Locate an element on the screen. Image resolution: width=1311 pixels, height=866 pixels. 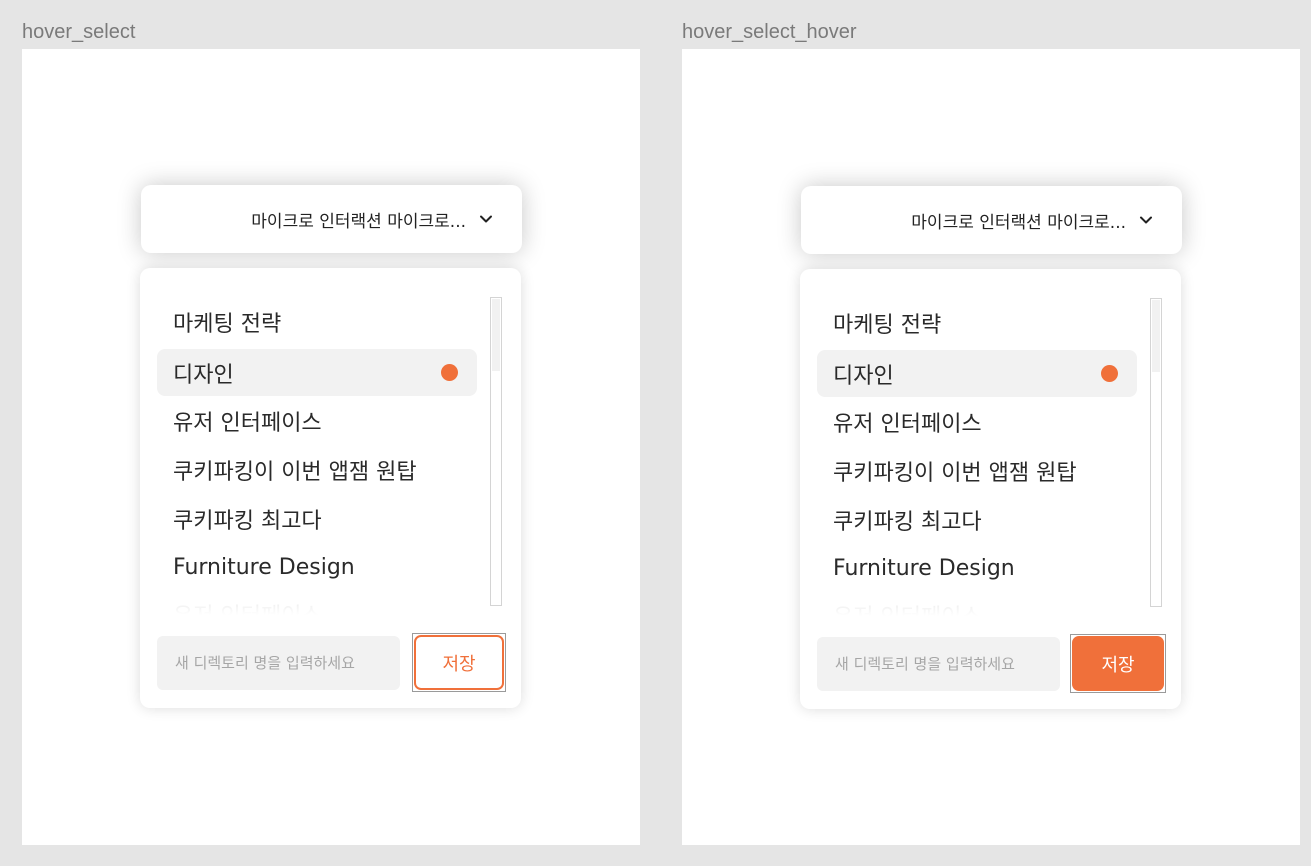
frame-label-hover-select: hover_select is located at coordinates (79, 32).